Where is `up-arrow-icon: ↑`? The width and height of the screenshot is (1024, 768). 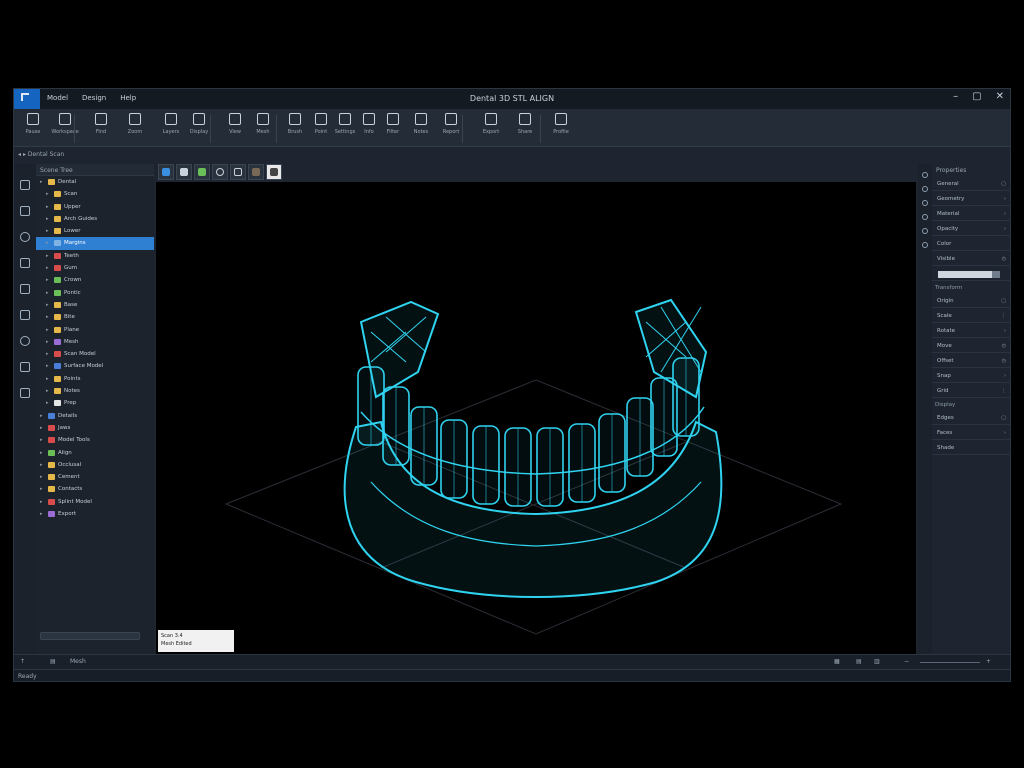
up-arrow-icon: ↑ is located at coordinates (22, 661).